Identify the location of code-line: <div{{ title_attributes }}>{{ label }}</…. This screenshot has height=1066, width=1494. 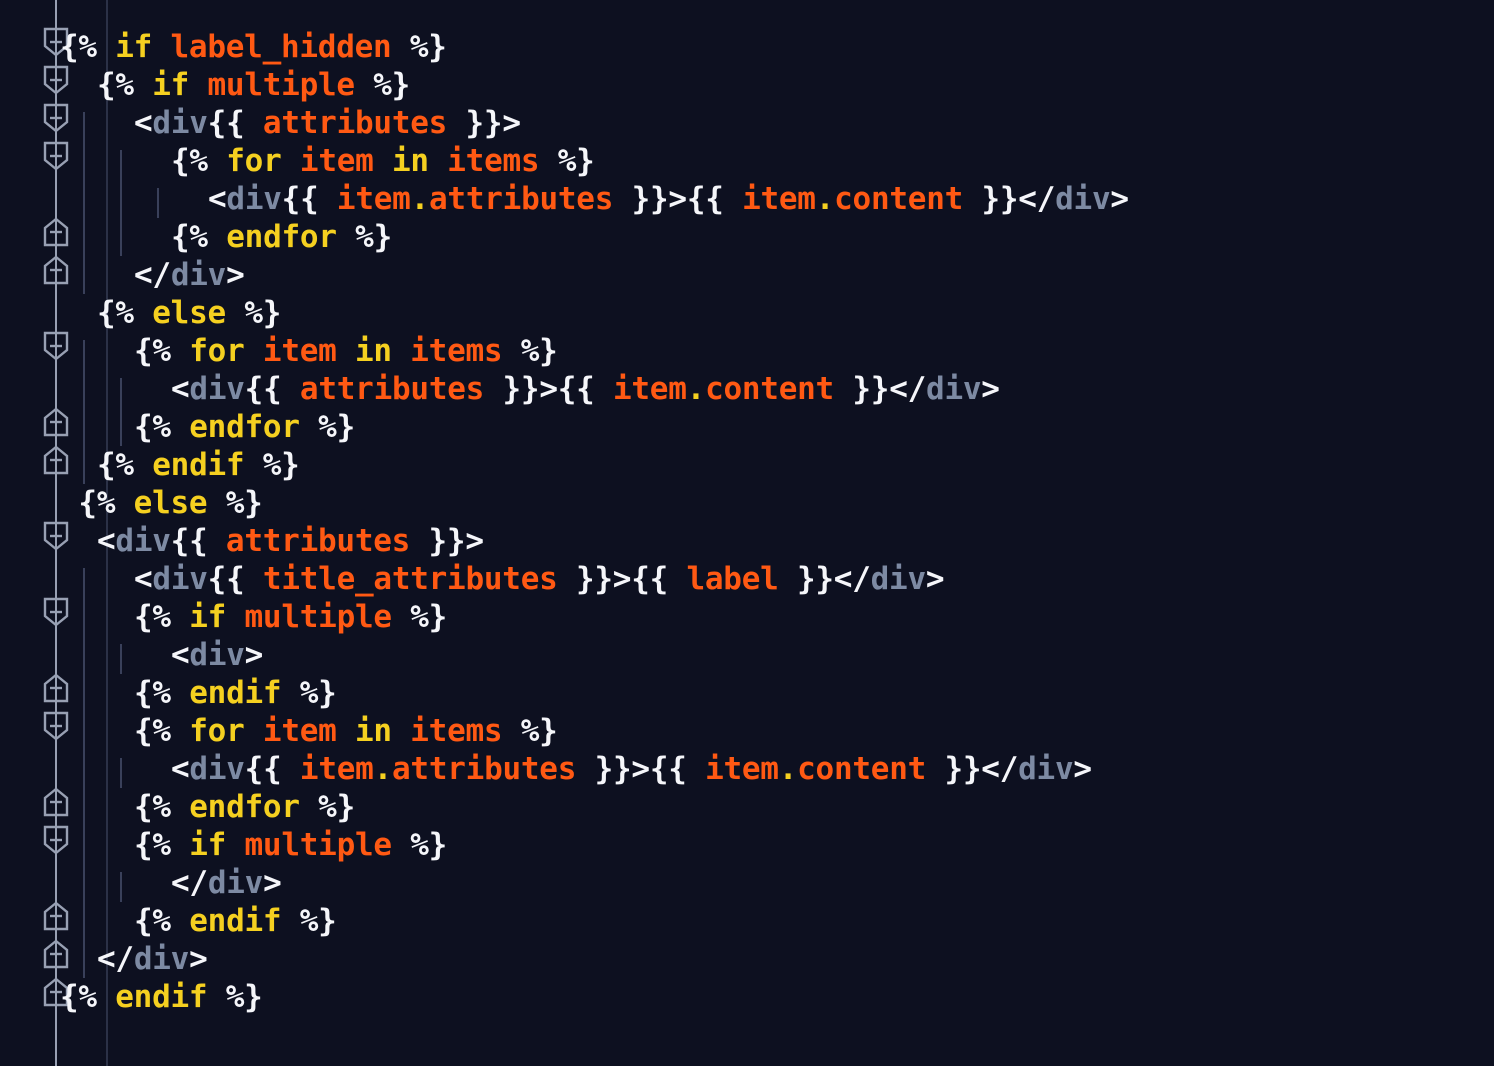
(539, 579).